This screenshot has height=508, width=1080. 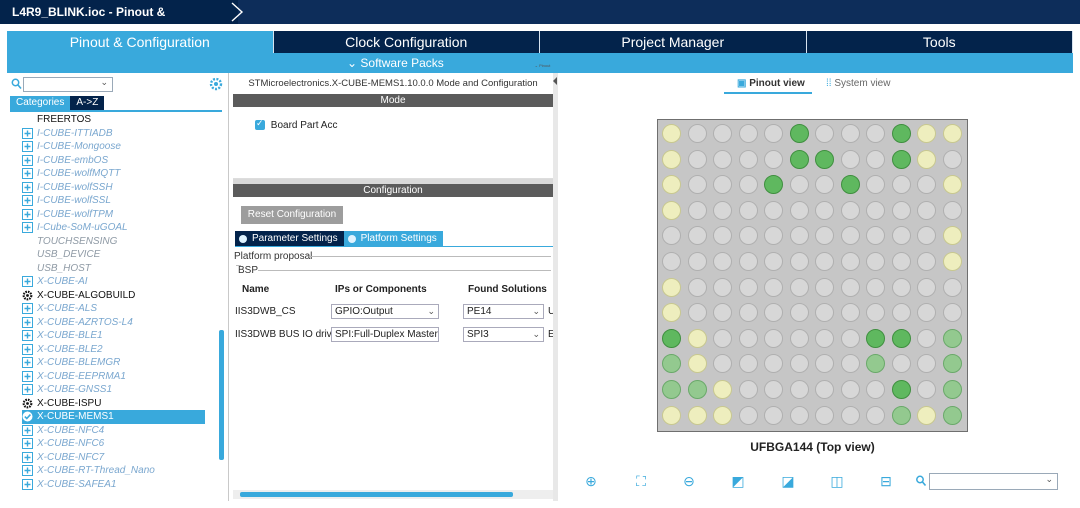 What do you see at coordinates (886, 481) in the screenshot?
I see `flip-horizontal-icon: ⊟` at bounding box center [886, 481].